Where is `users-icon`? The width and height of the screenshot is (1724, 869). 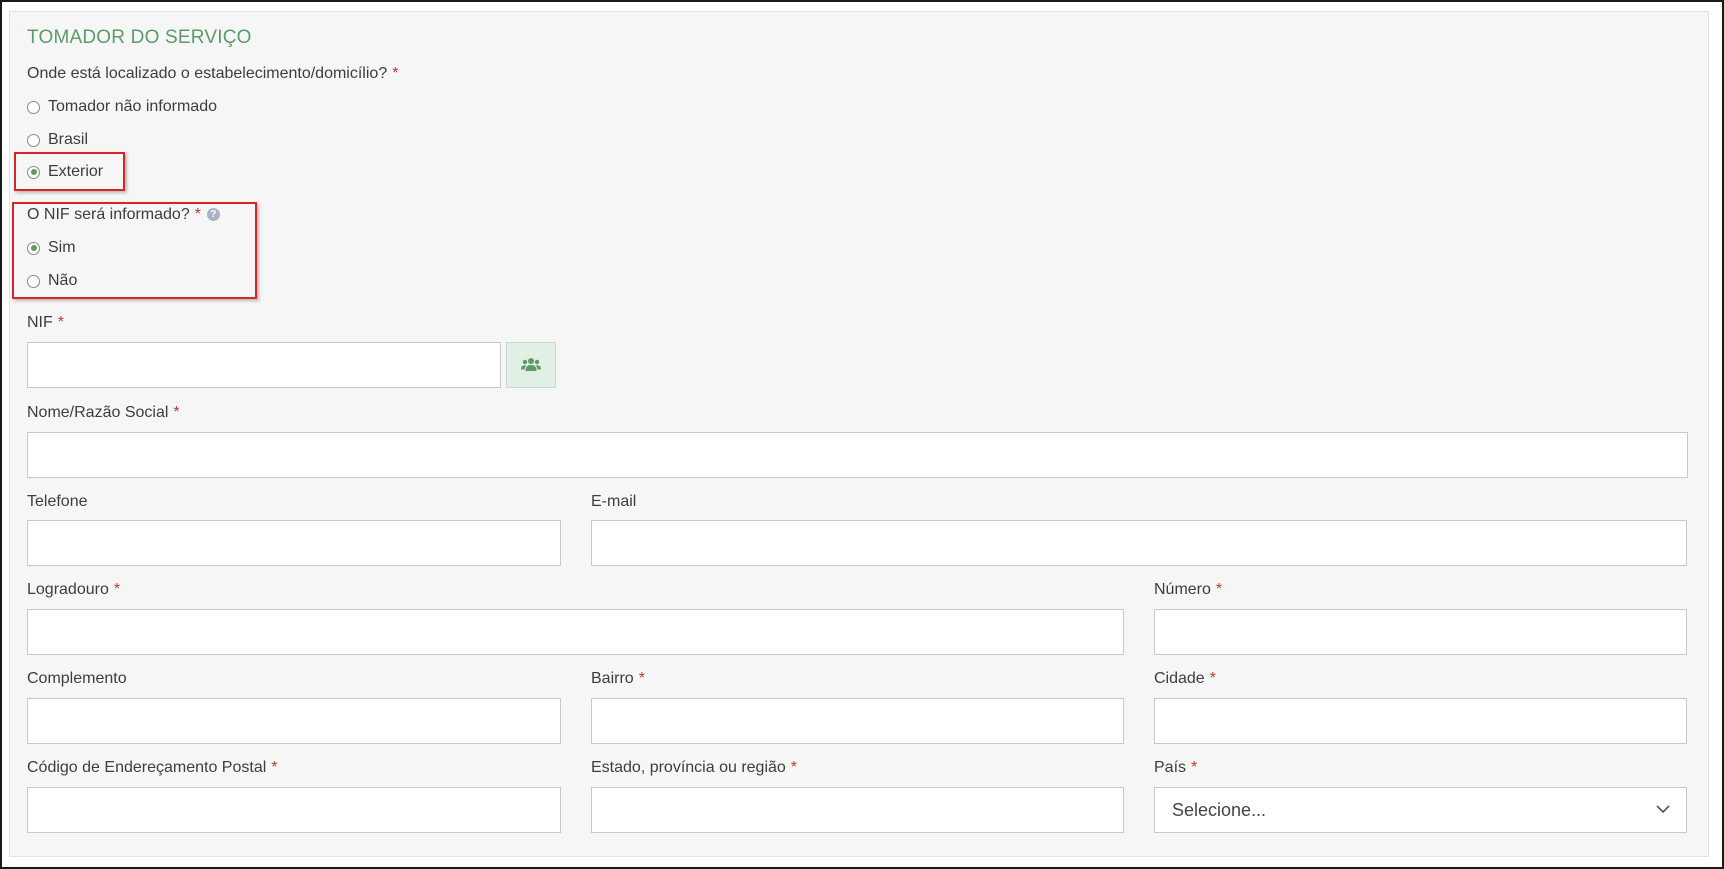 users-icon is located at coordinates (531, 364).